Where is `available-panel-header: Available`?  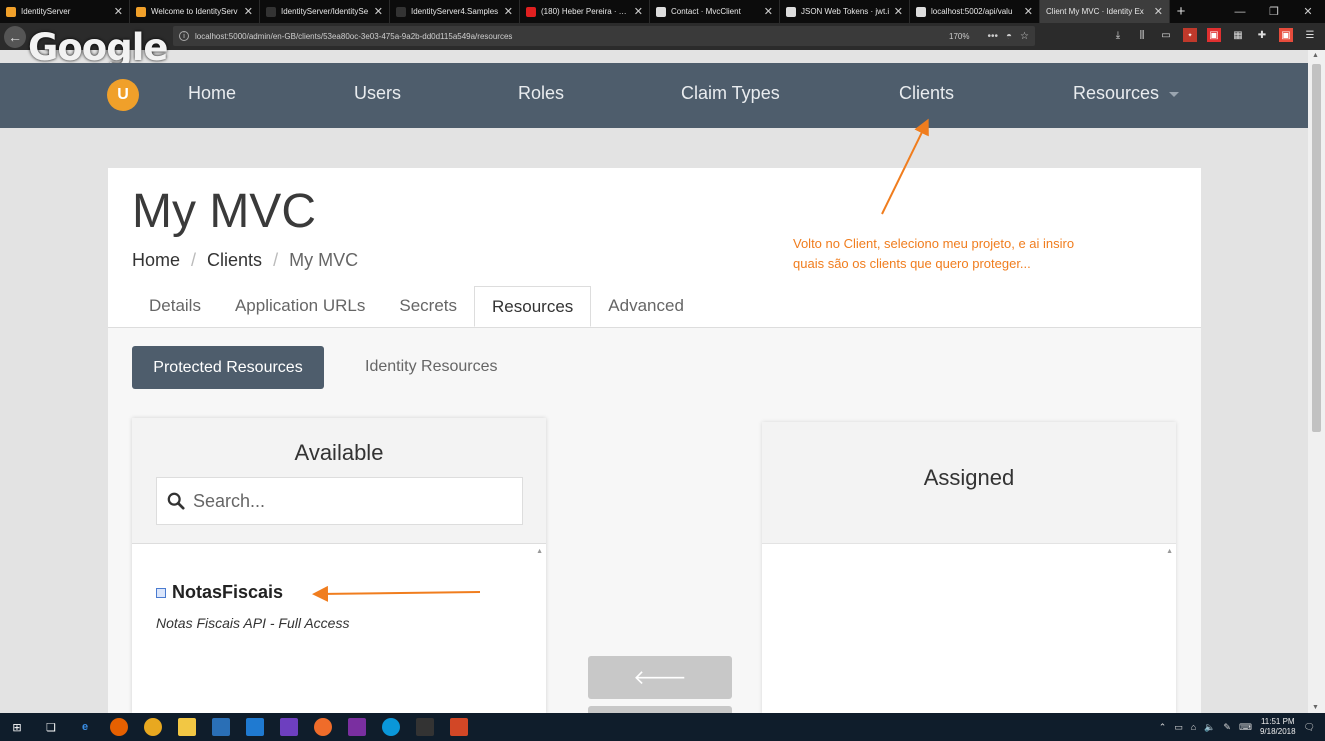
available-panel-header: Available is located at coordinates (339, 481).